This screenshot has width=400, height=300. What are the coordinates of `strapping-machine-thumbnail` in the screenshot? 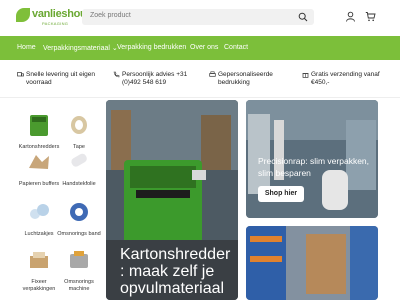 It's located at (79, 259).